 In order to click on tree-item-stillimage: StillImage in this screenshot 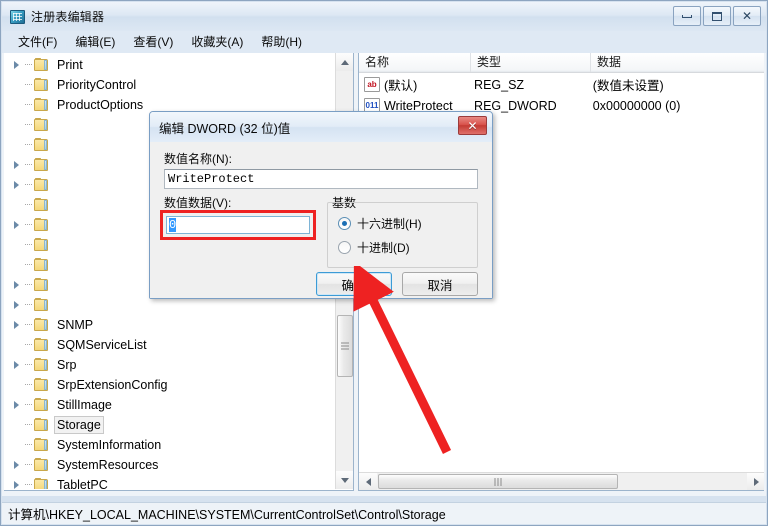, I will do `click(62, 405)`.